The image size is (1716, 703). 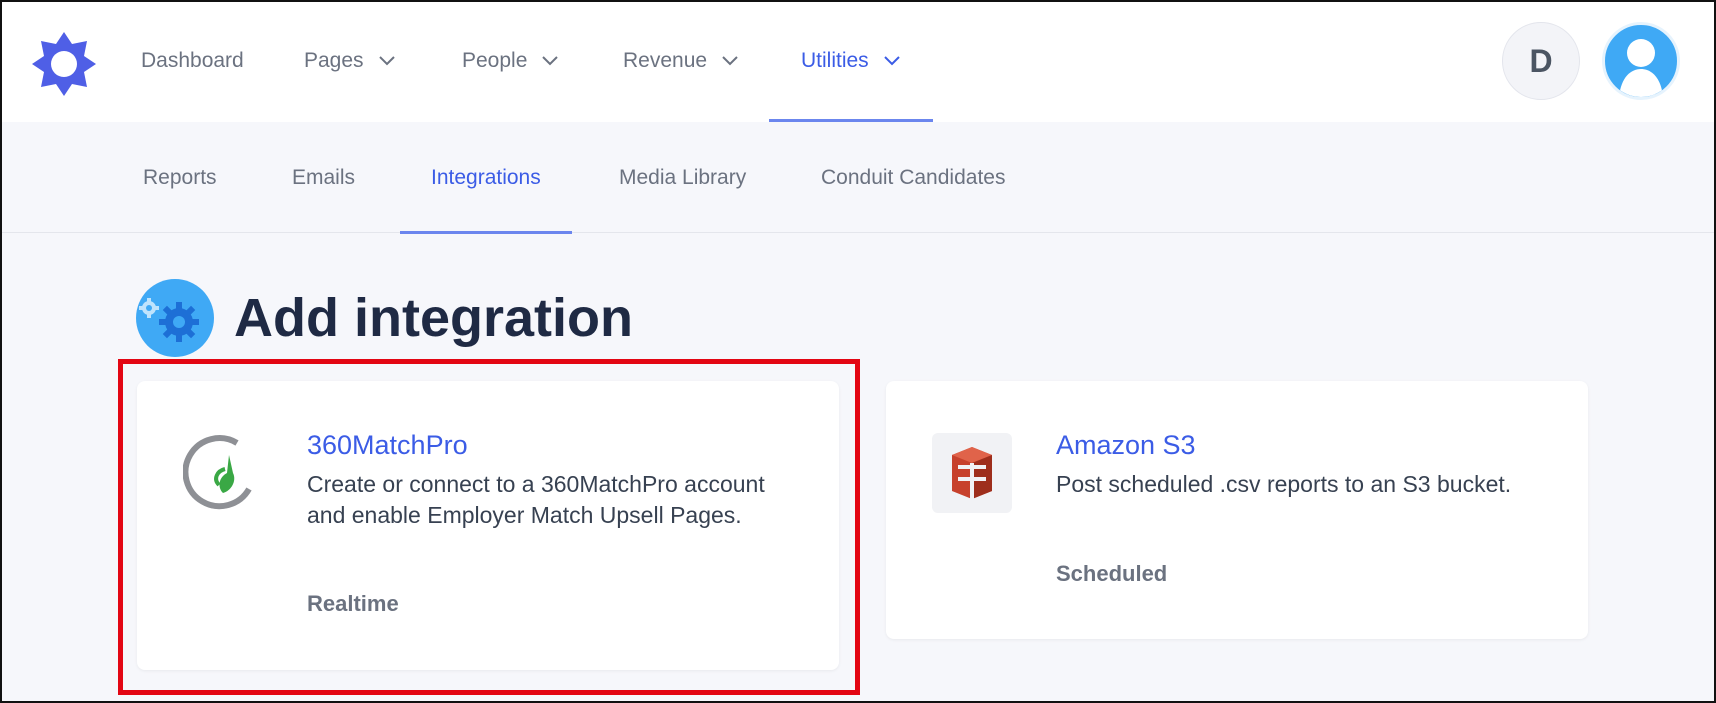 I want to click on tab-conduit-candidates-label: Conduit Candidates, so click(x=913, y=177).